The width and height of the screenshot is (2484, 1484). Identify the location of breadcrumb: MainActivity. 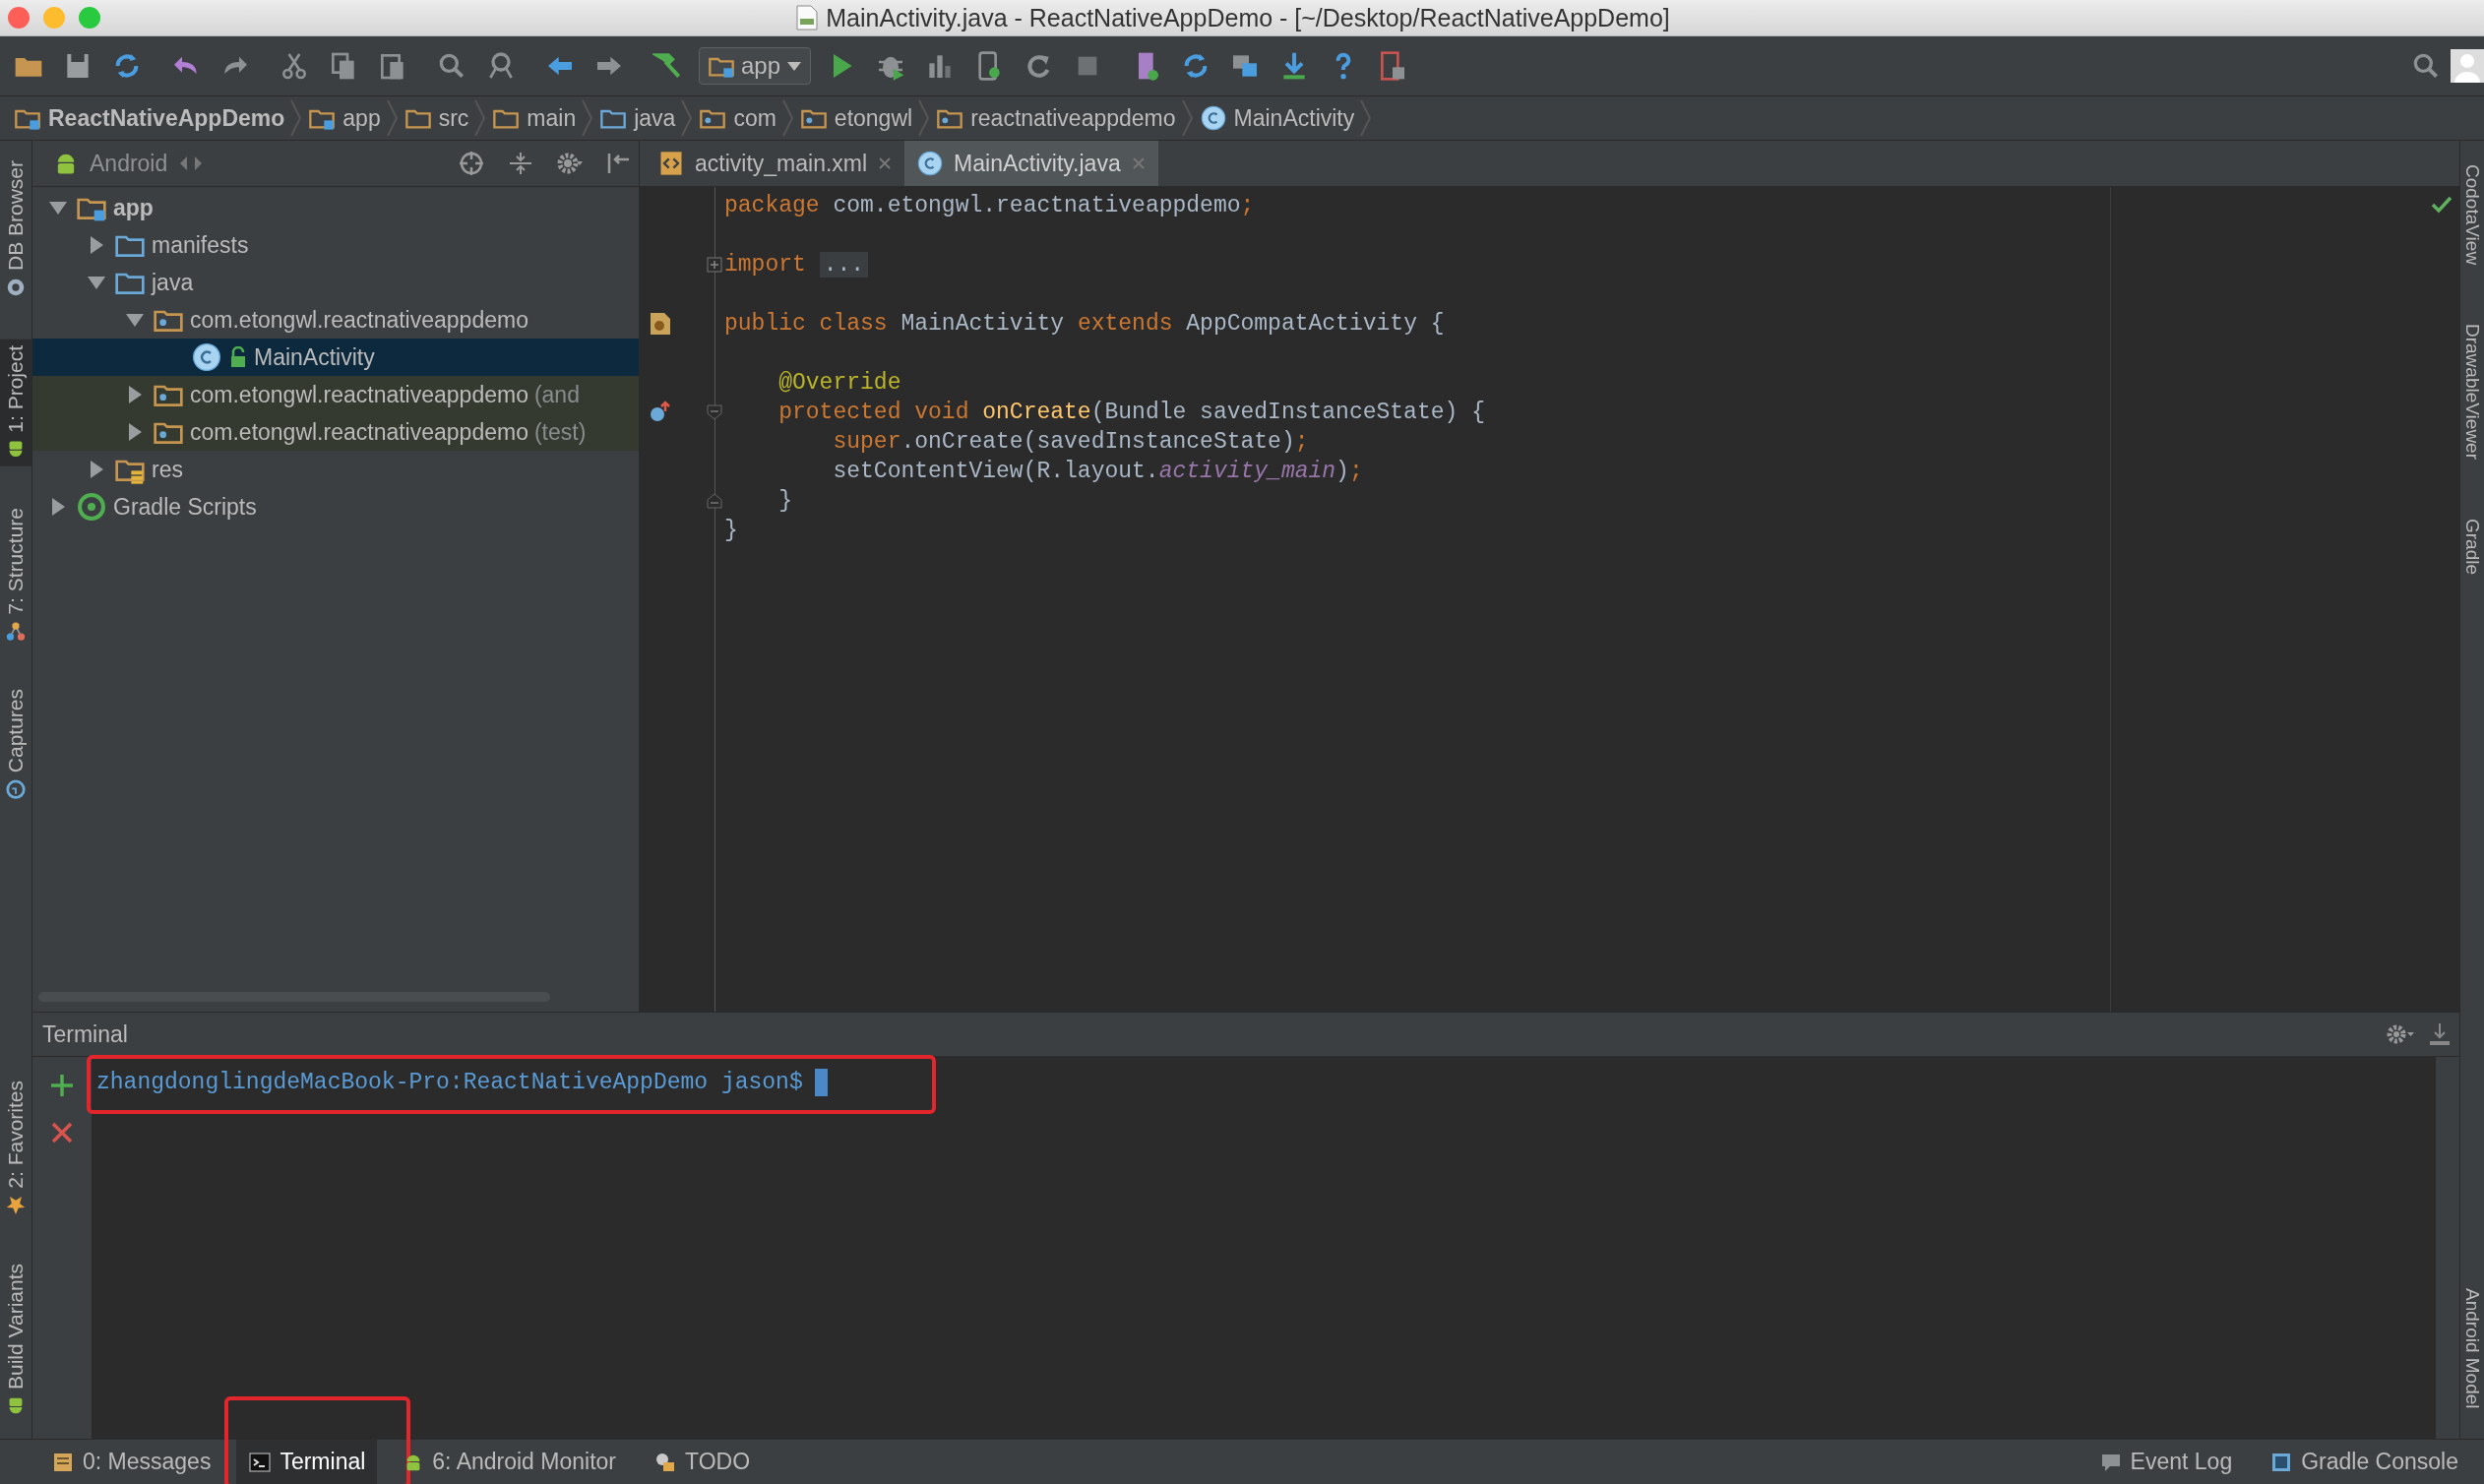
(1277, 118).